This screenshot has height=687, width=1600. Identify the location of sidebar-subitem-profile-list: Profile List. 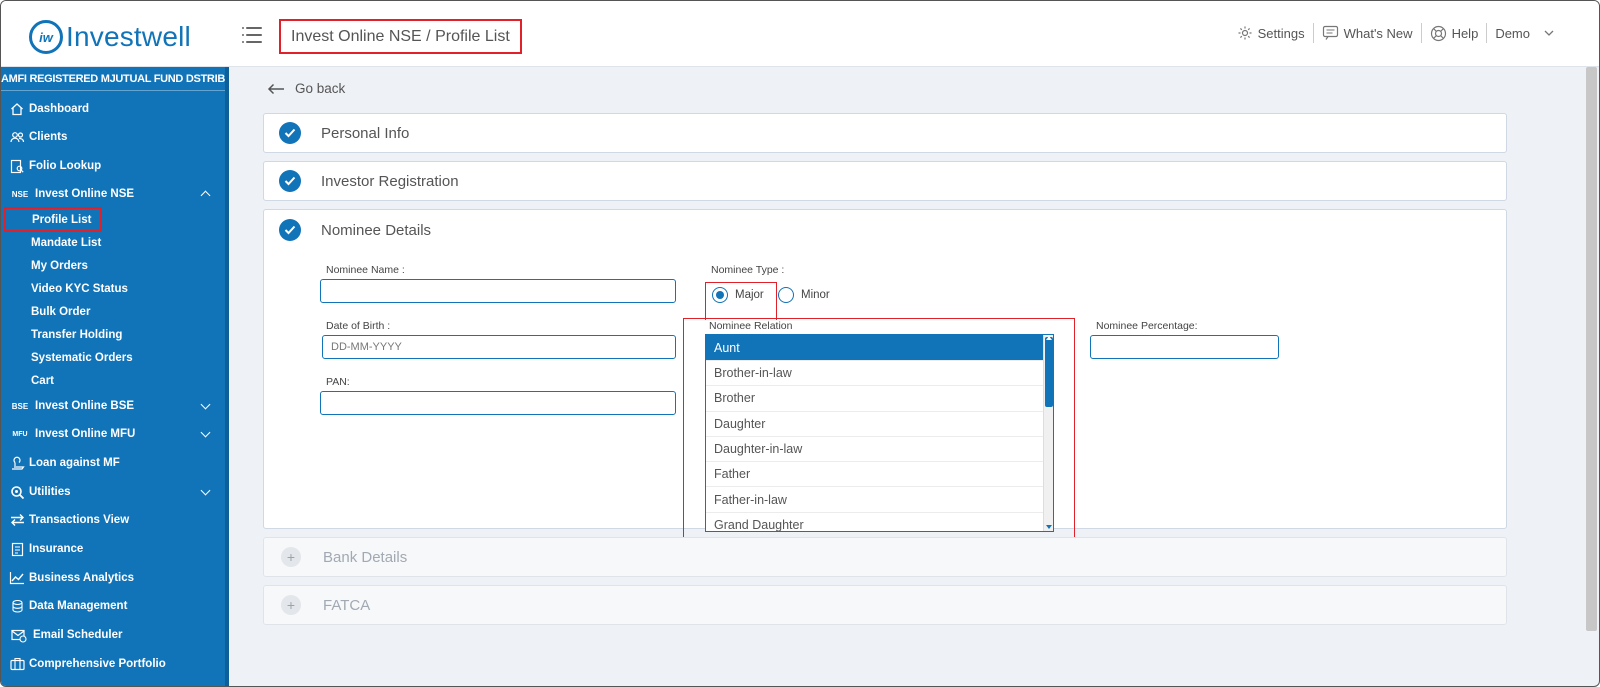
(53, 219).